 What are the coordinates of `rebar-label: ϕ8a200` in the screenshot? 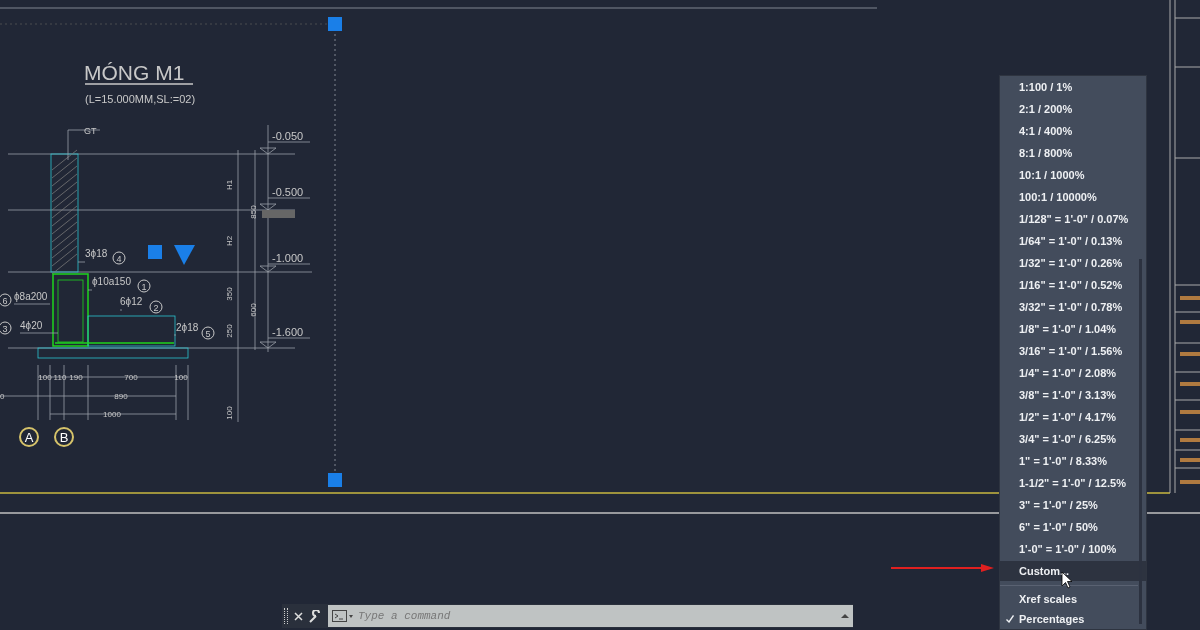 It's located at (31, 296).